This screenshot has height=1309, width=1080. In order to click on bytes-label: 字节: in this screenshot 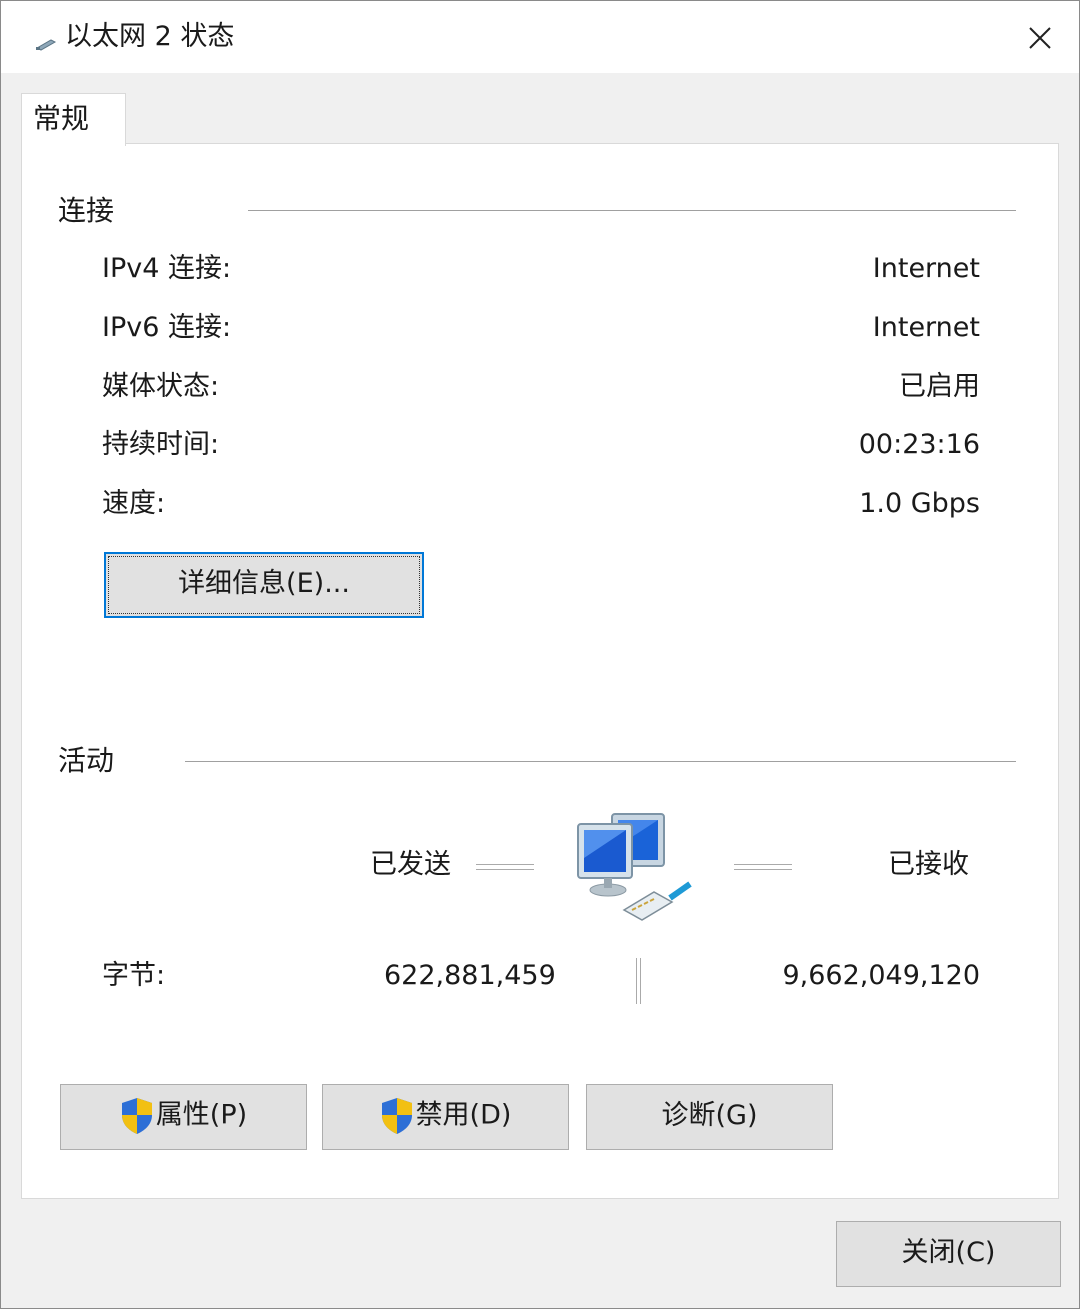, I will do `click(134, 975)`.